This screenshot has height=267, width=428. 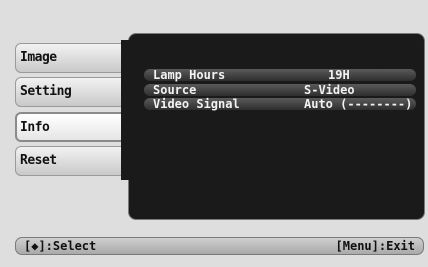 I want to click on select-hint: [◆]:Select, so click(x=60, y=246).